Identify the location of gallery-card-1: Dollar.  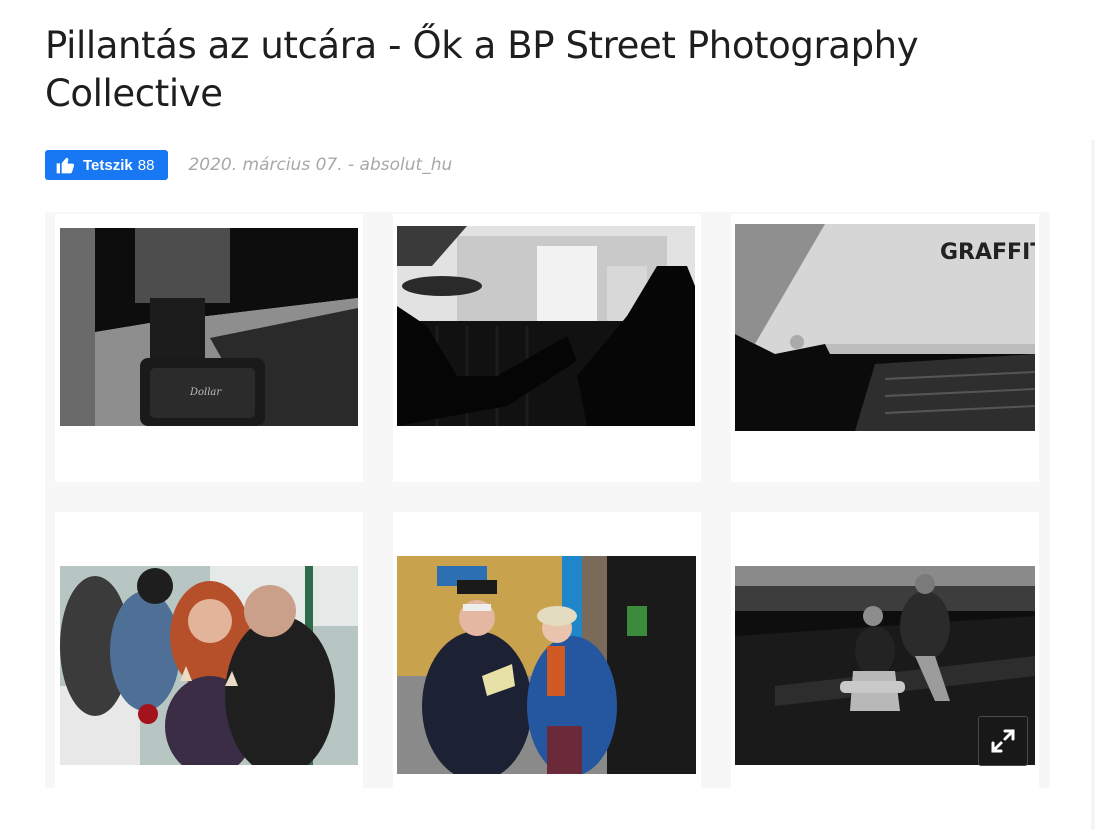
(209, 348).